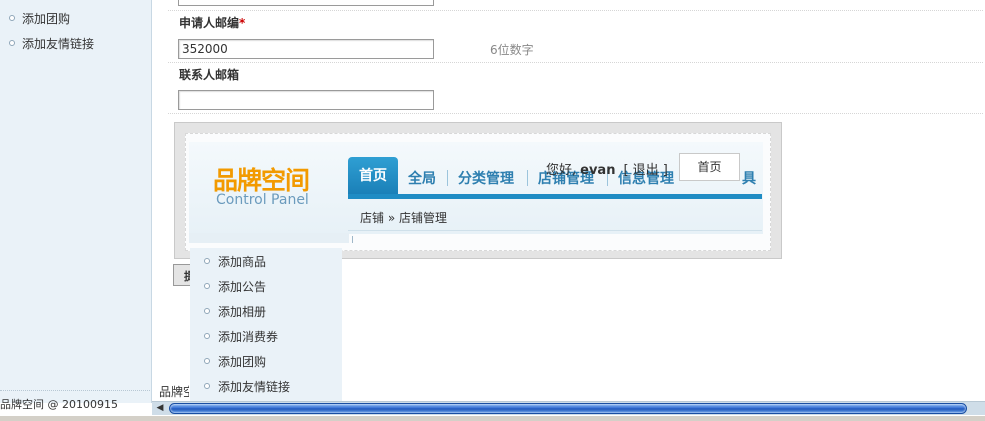 This screenshot has width=985, height=421. I want to click on address-field-clipped, so click(306, 3).